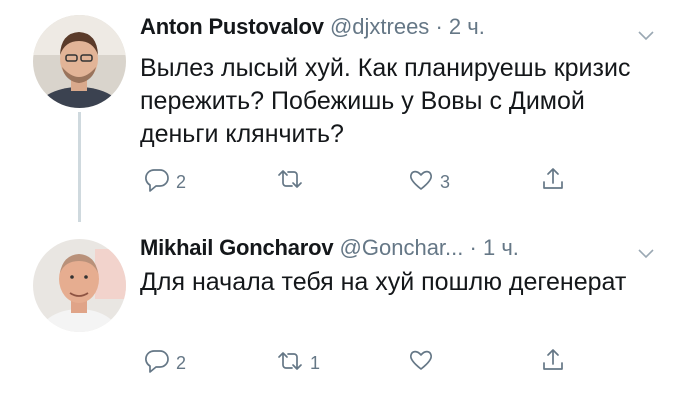 This screenshot has width=680, height=412. I want to click on user-handle: @djxtrees, so click(379, 26).